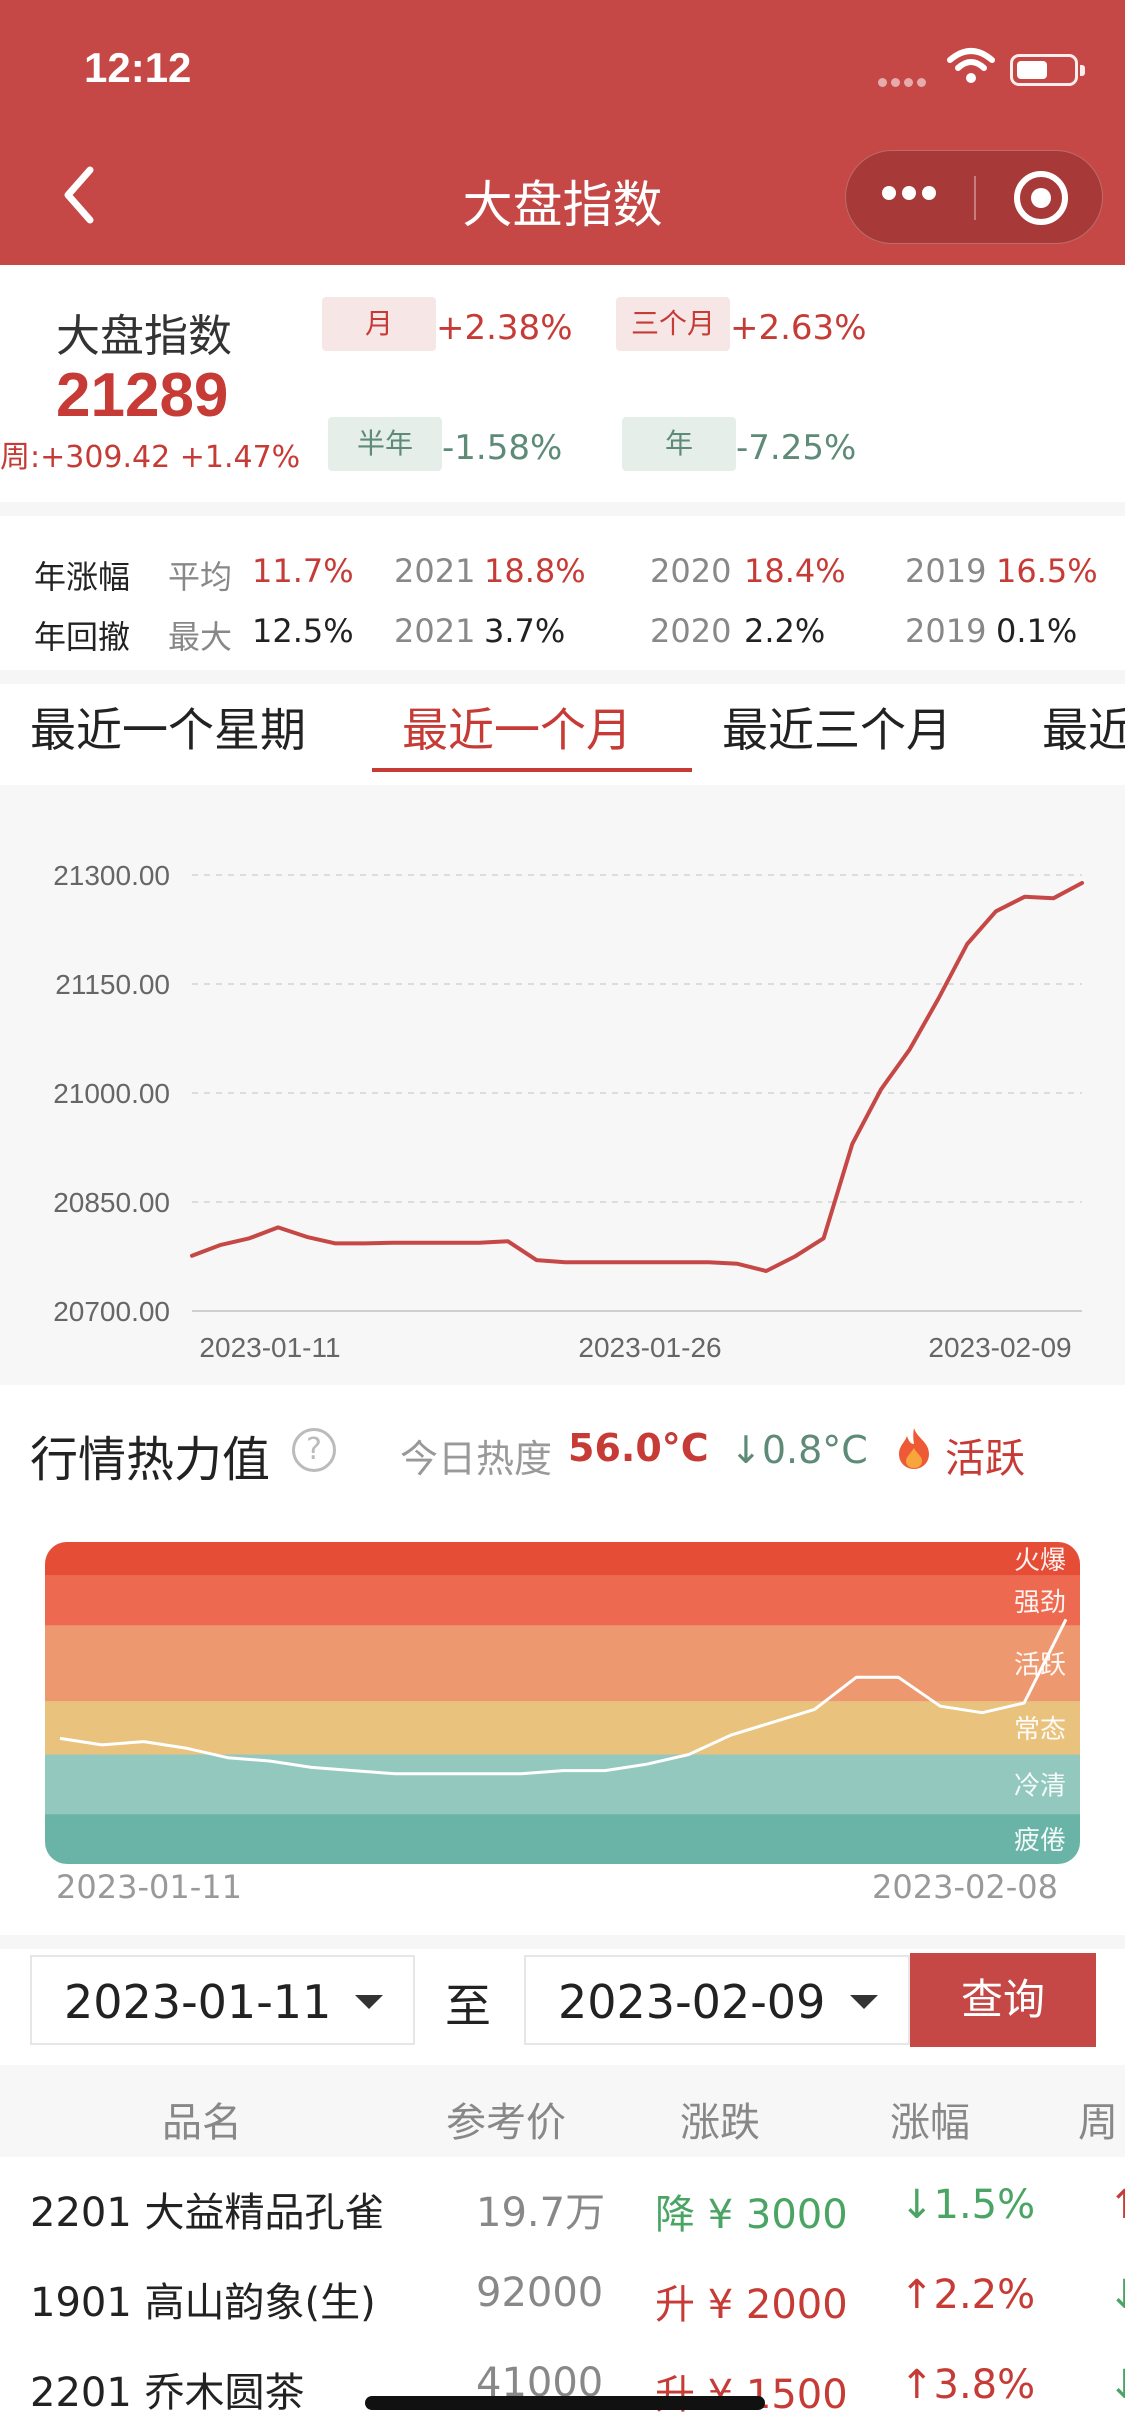 Image resolution: width=1125 pixels, height=2436 pixels. What do you see at coordinates (562, 2385) in the screenshot?
I see `table-row: 2201 乔木圆茶 41000 升 ¥ 1500 ↑3.8% ↓` at bounding box center [562, 2385].